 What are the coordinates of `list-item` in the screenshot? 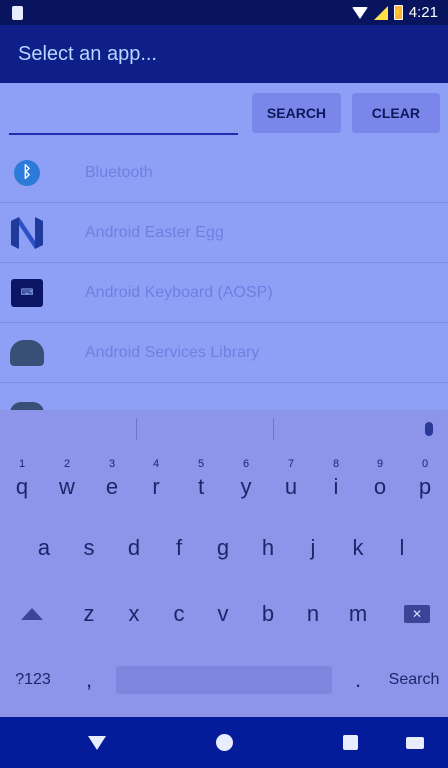 It's located at (224, 398).